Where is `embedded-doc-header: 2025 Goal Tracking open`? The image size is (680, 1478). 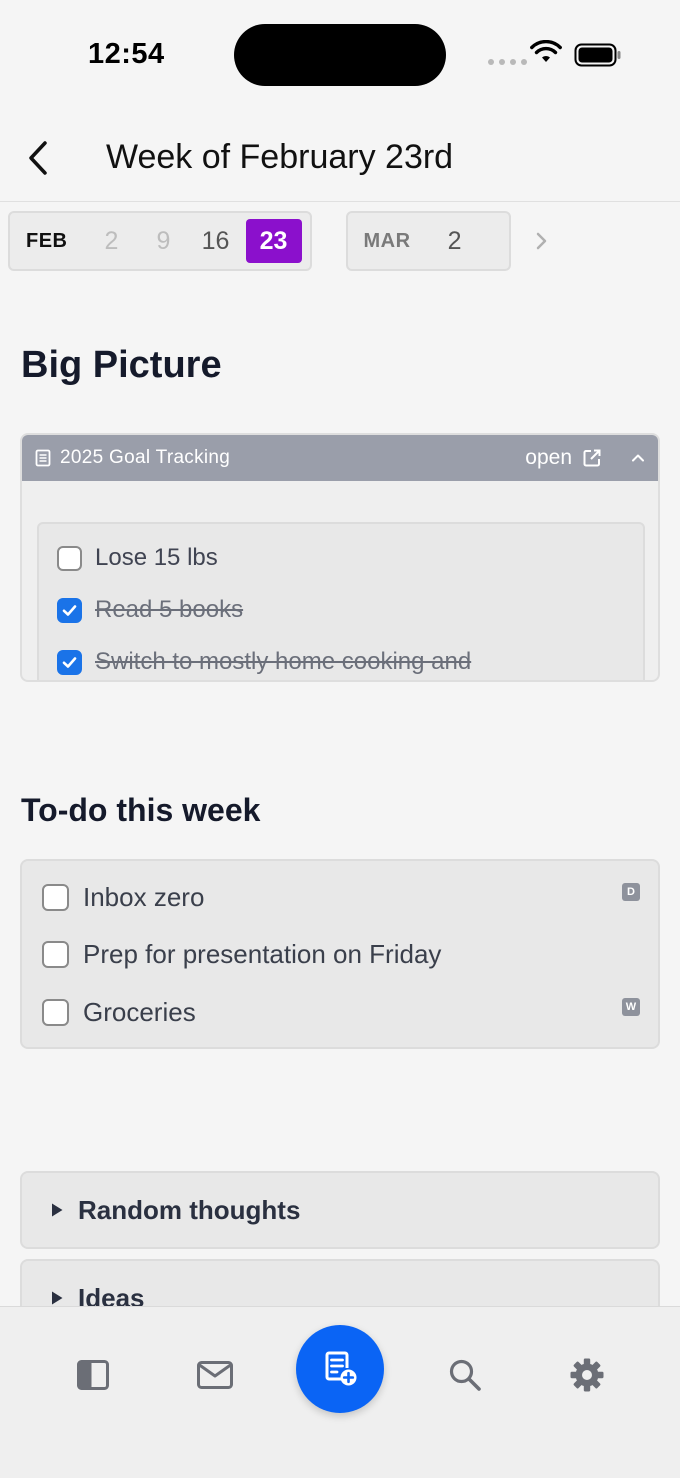
embedded-doc-header: 2025 Goal Tracking open is located at coordinates (340, 458).